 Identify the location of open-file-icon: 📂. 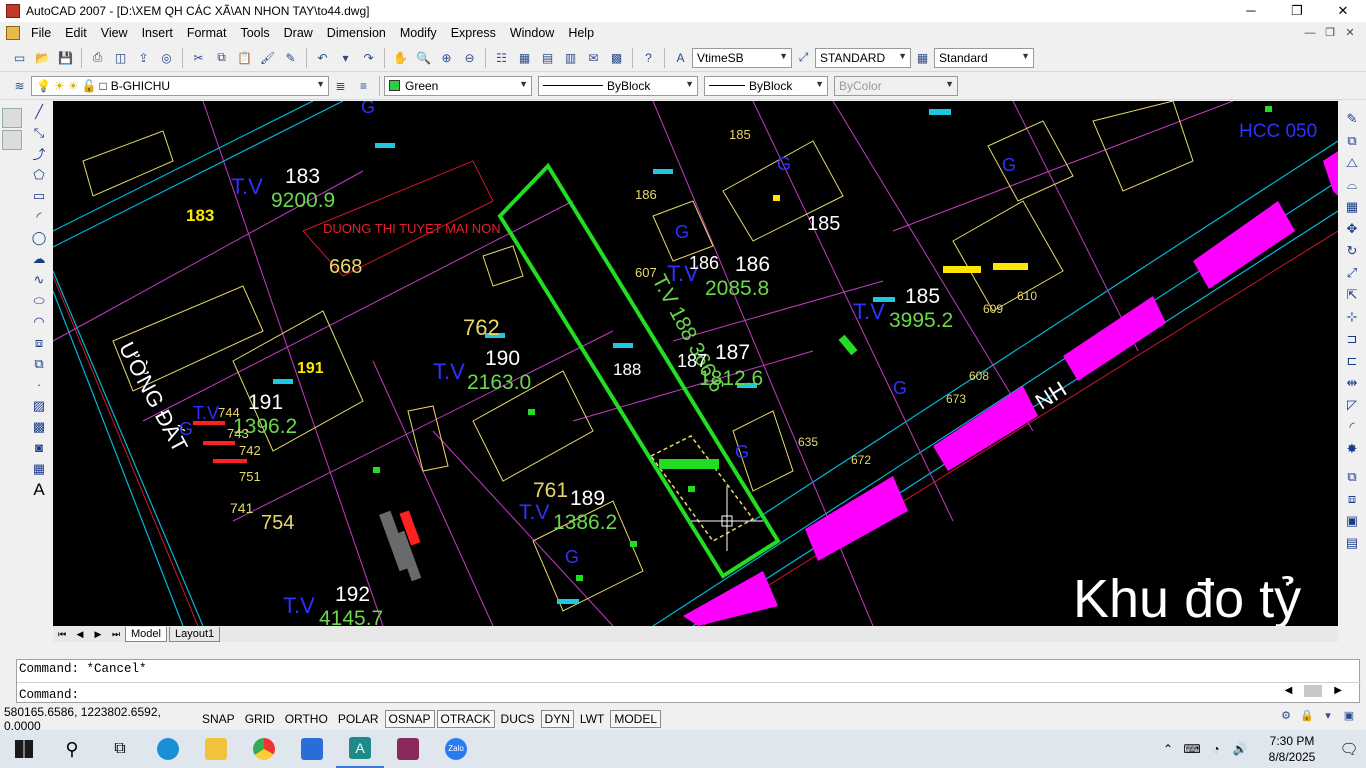
(43, 58).